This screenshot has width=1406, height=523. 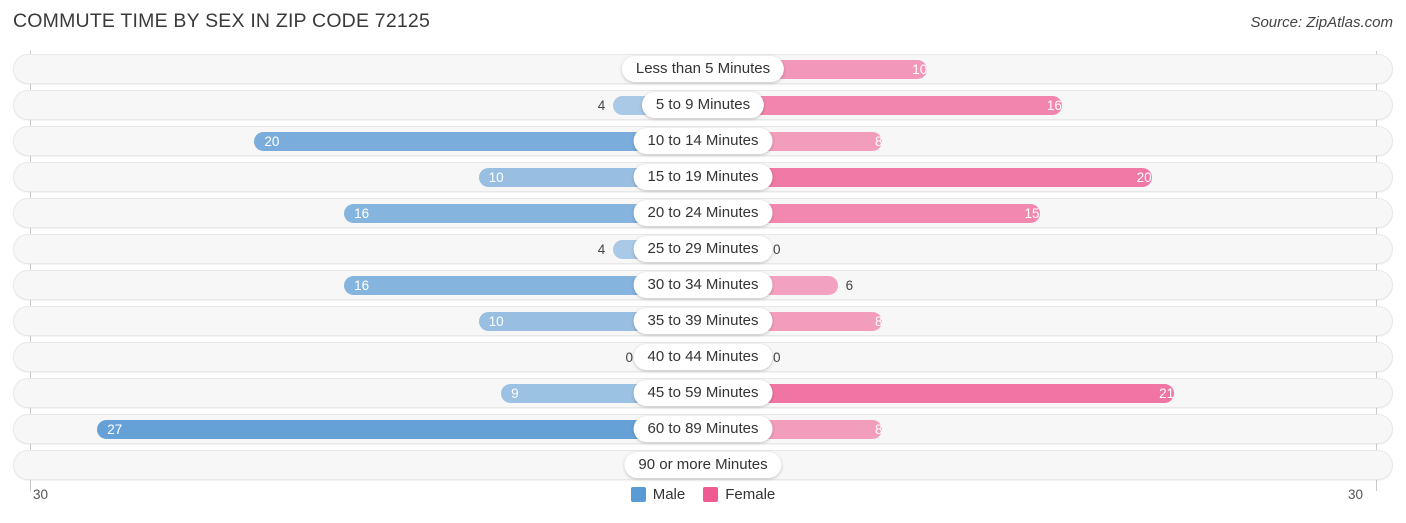 I want to click on category-label-pill: 20 to 24 Minutes, so click(x=703, y=213).